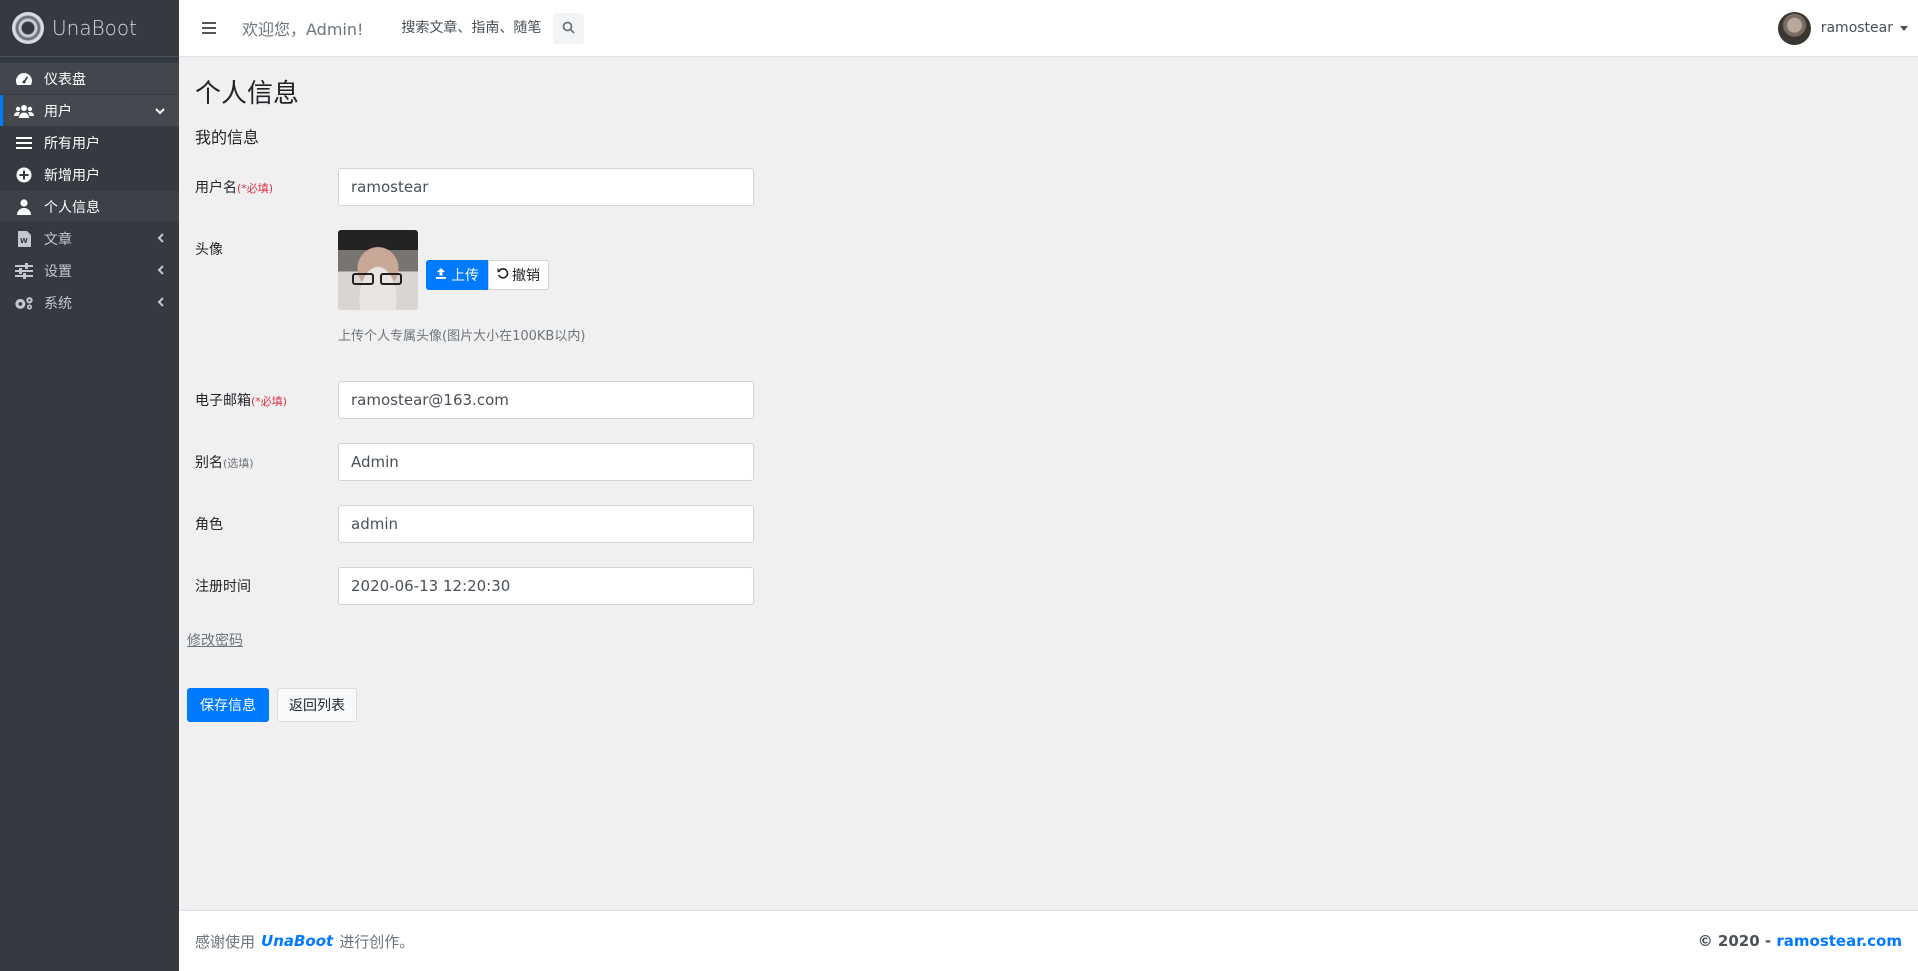 Image resolution: width=1918 pixels, height=971 pixels. What do you see at coordinates (209, 250) in the screenshot?
I see `avatar-label: 头像` at bounding box center [209, 250].